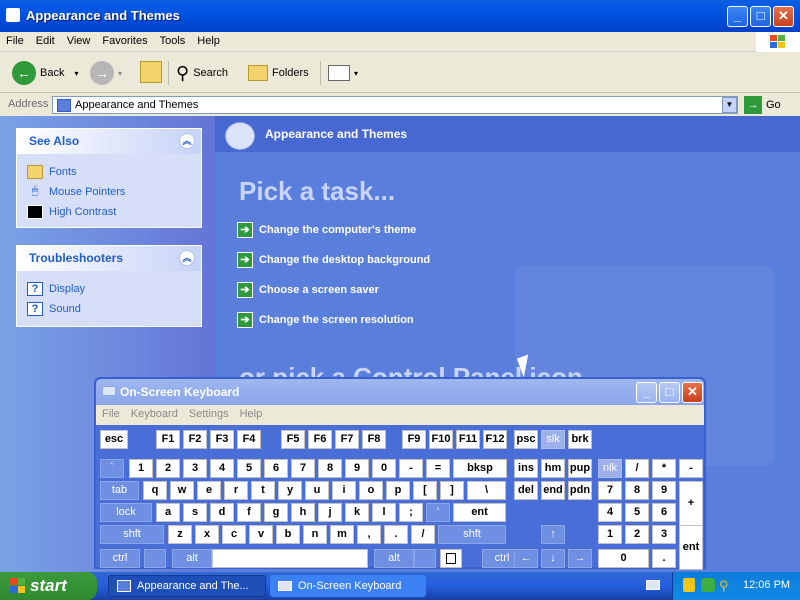 The width and height of the screenshot is (800, 600). What do you see at coordinates (222, 512) in the screenshot?
I see `key-a-3: d` at bounding box center [222, 512].